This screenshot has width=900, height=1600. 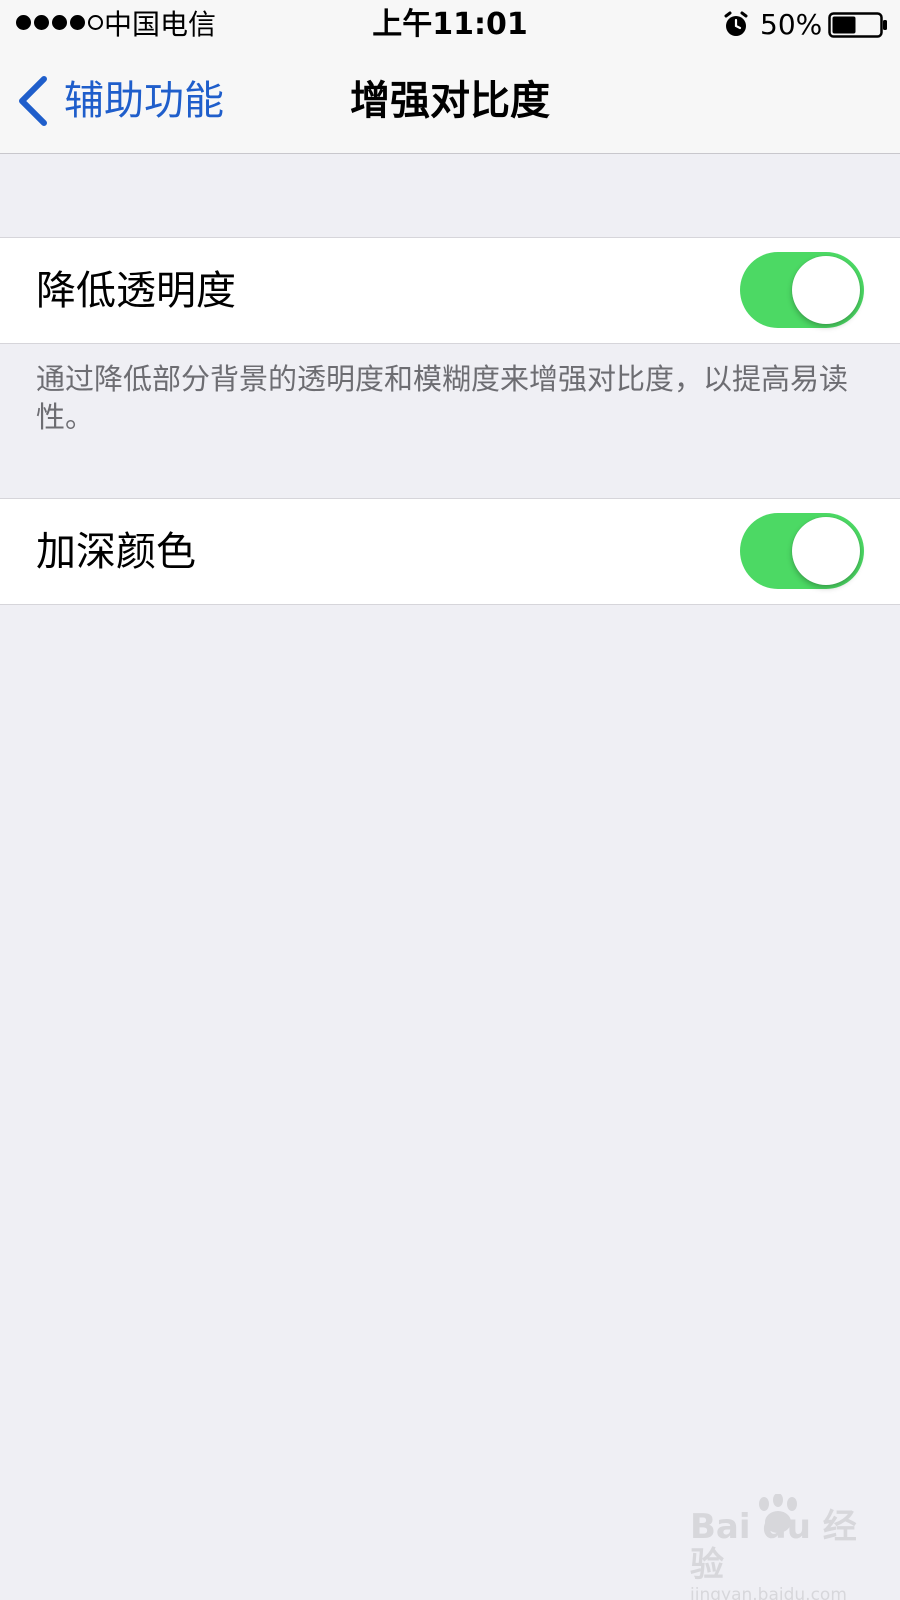 I want to click on setting-row-darken-colors: 加深颜色, so click(x=450, y=551).